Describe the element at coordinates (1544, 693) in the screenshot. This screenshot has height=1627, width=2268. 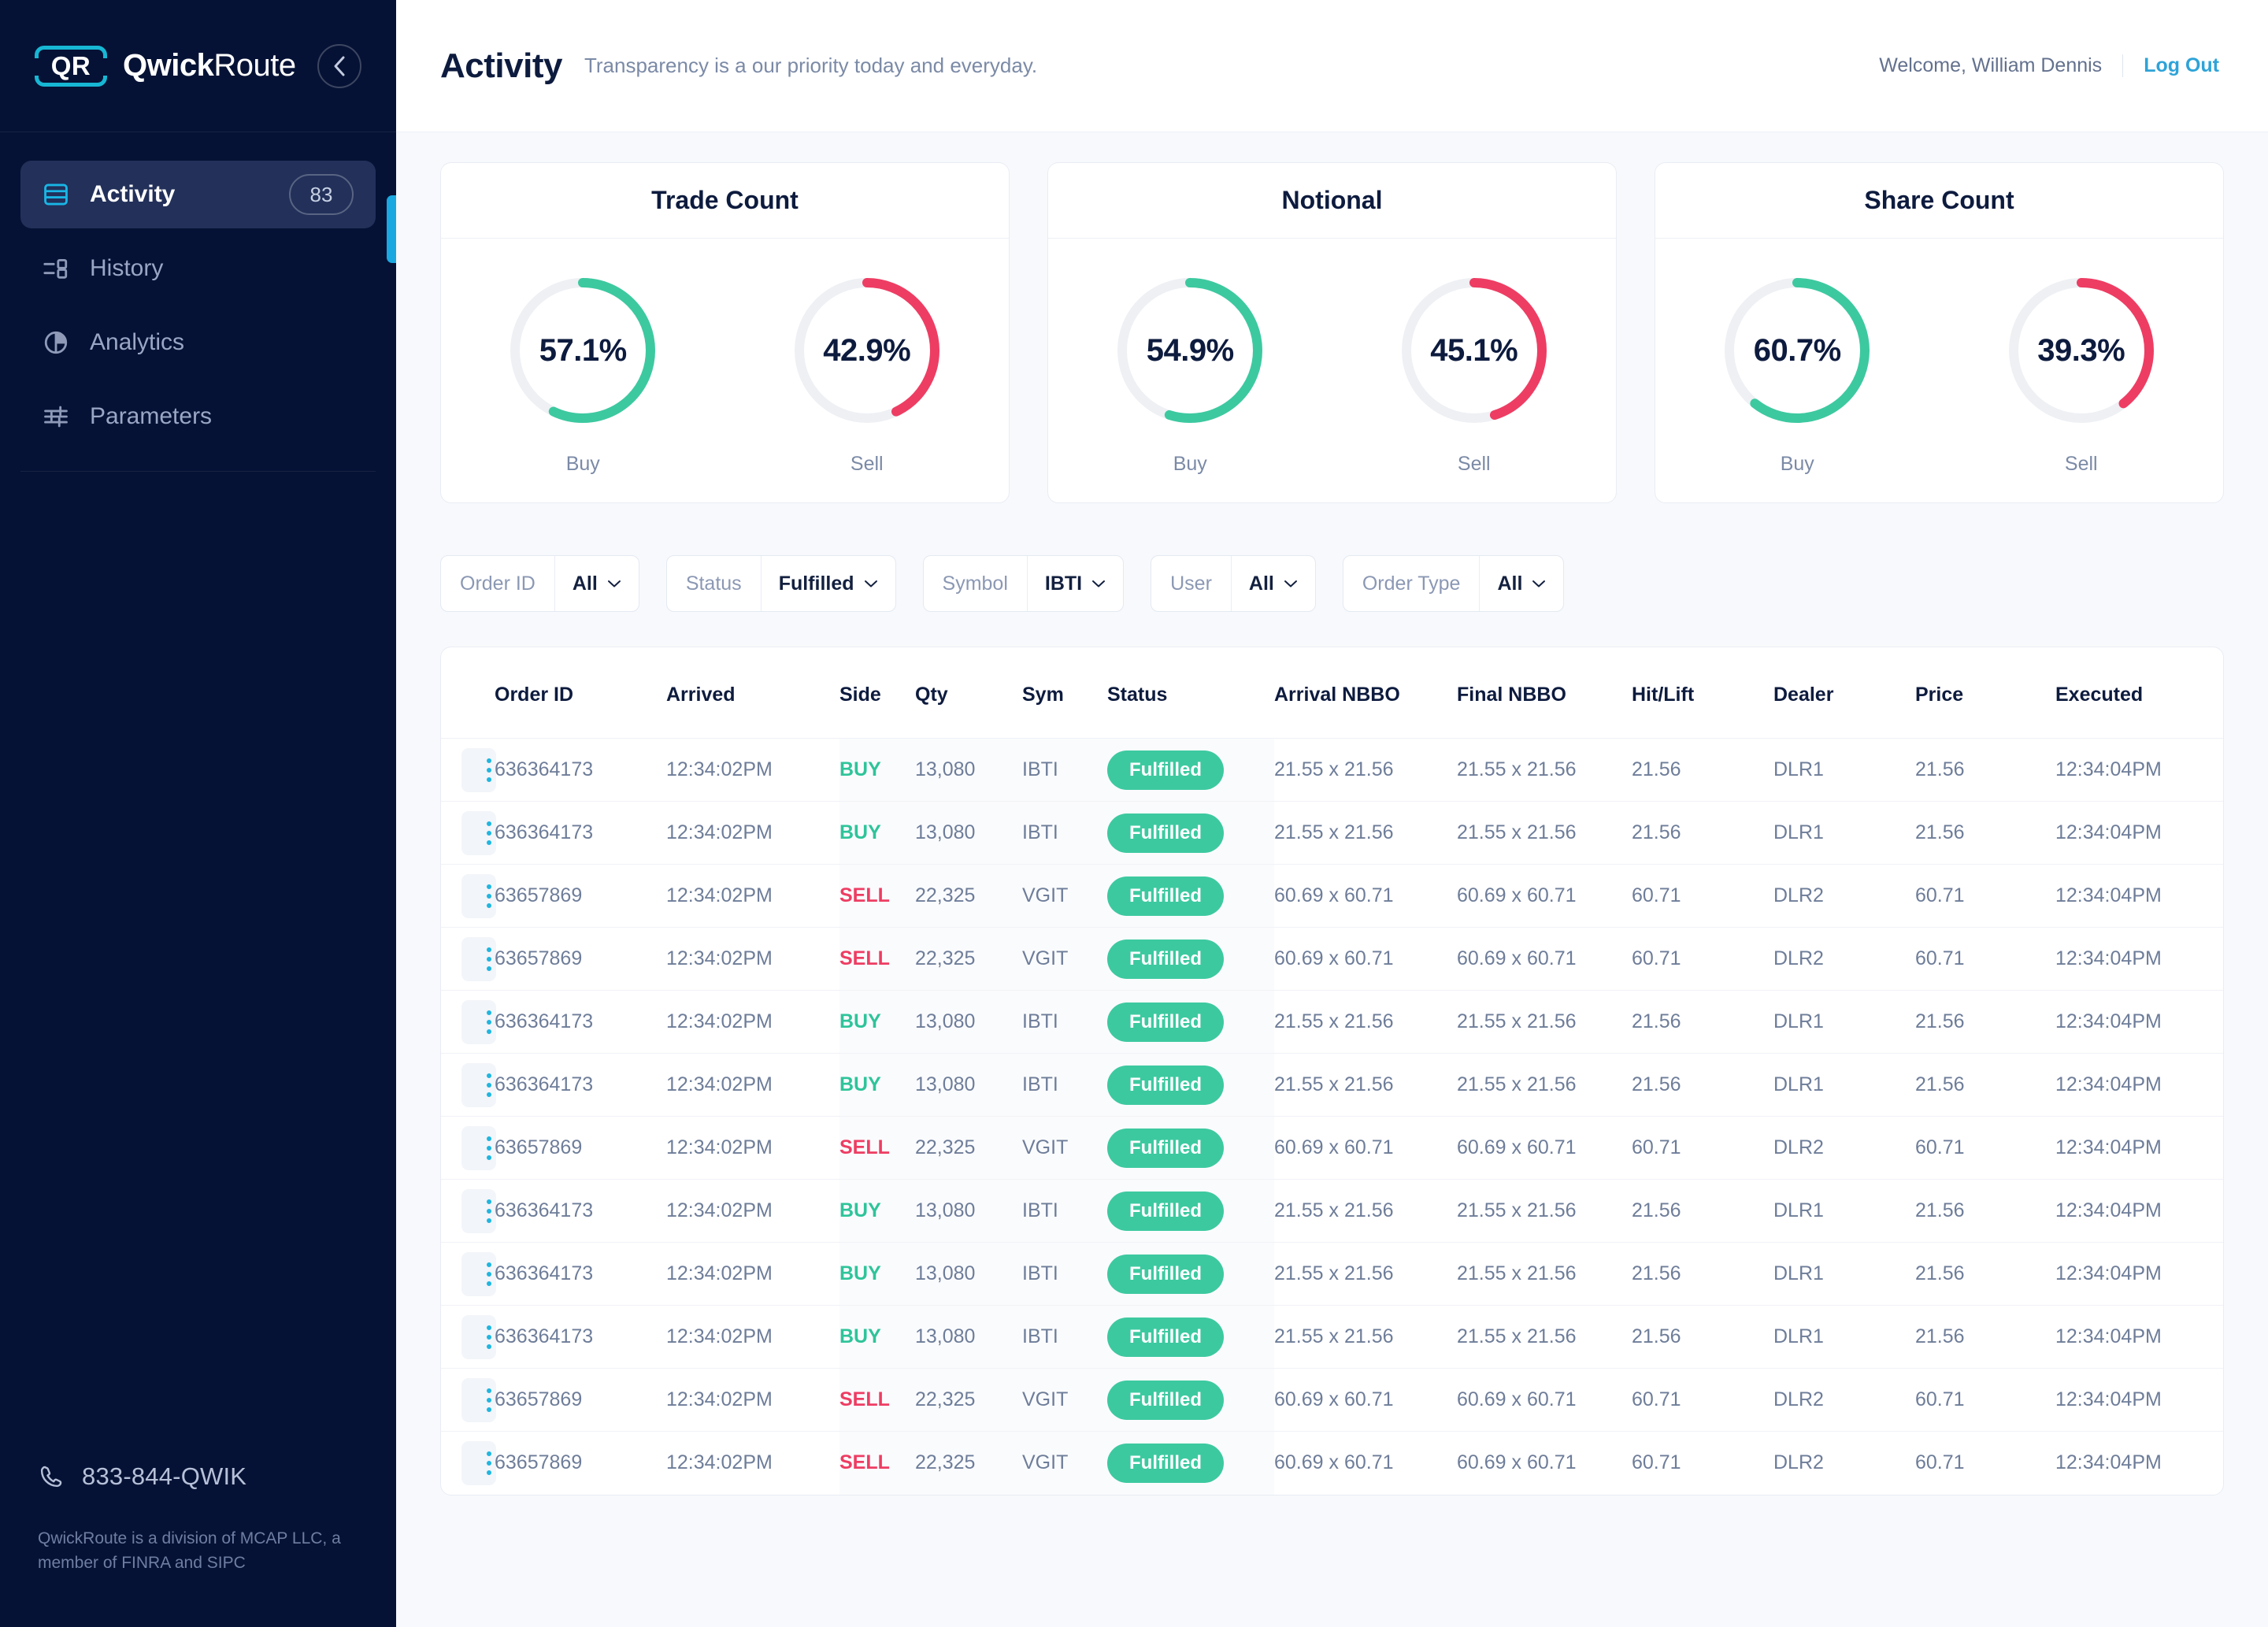
I see `th-final-nbbo: Final NBBO` at that location.